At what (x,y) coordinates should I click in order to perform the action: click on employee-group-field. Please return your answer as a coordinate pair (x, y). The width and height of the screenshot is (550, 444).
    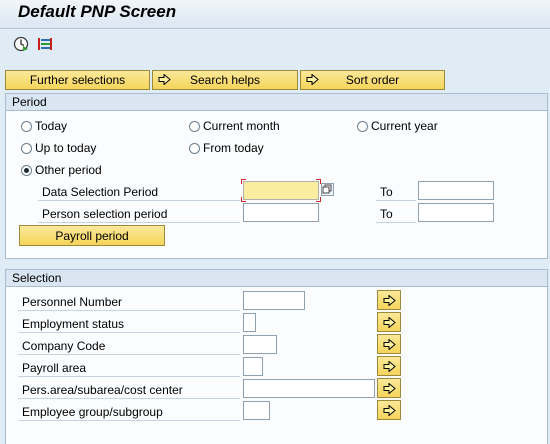
    Looking at the image, I should click on (256, 410).